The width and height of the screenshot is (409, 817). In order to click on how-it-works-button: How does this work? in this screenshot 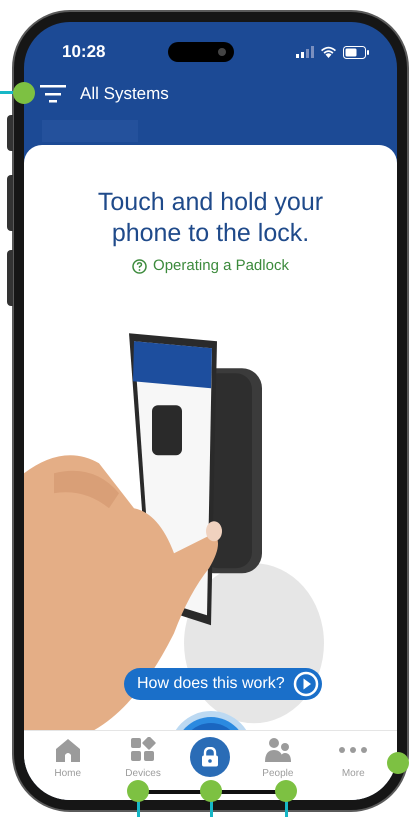, I will do `click(223, 684)`.